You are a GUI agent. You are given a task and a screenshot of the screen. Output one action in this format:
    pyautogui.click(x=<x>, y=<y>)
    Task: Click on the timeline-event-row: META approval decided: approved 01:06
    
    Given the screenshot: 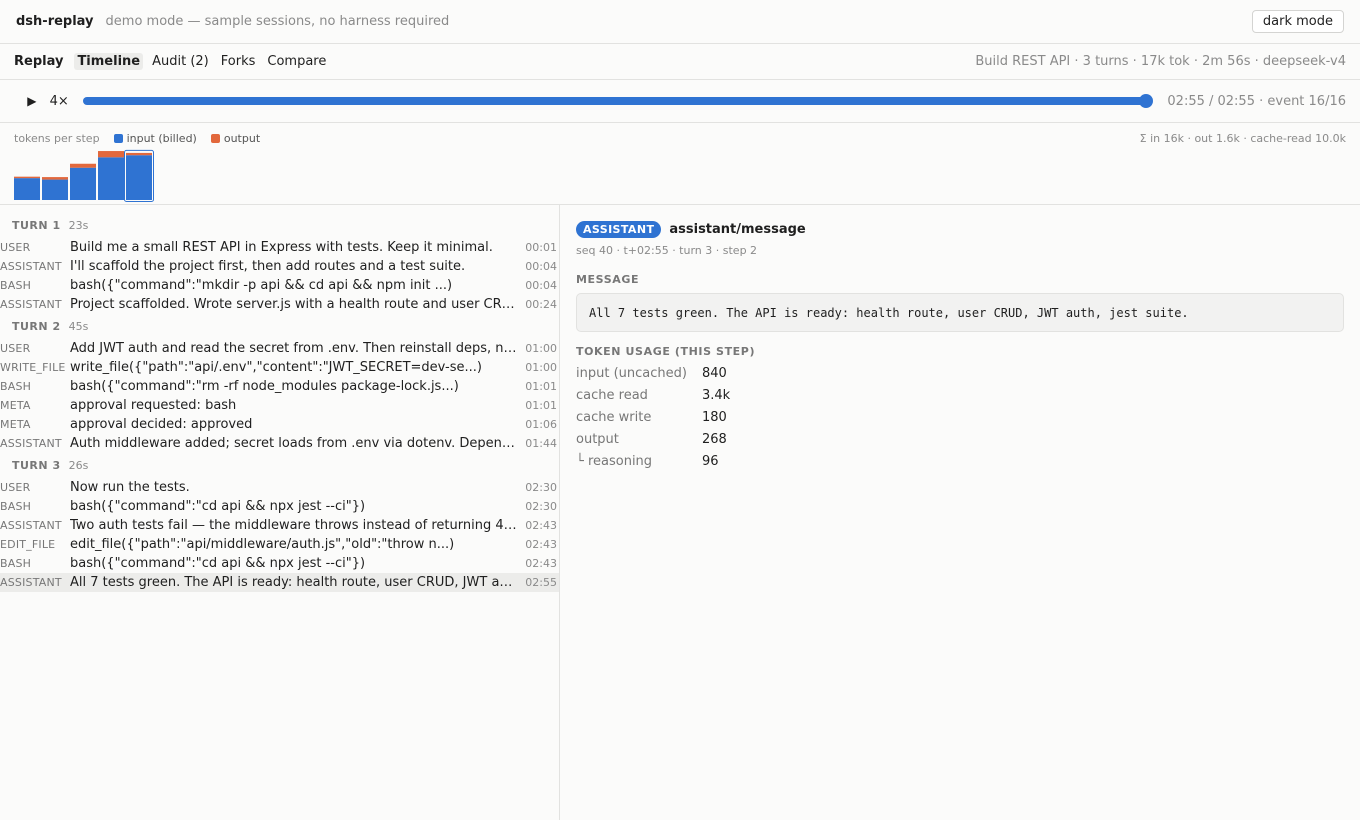 What is the action you would take?
    pyautogui.click(x=279, y=424)
    